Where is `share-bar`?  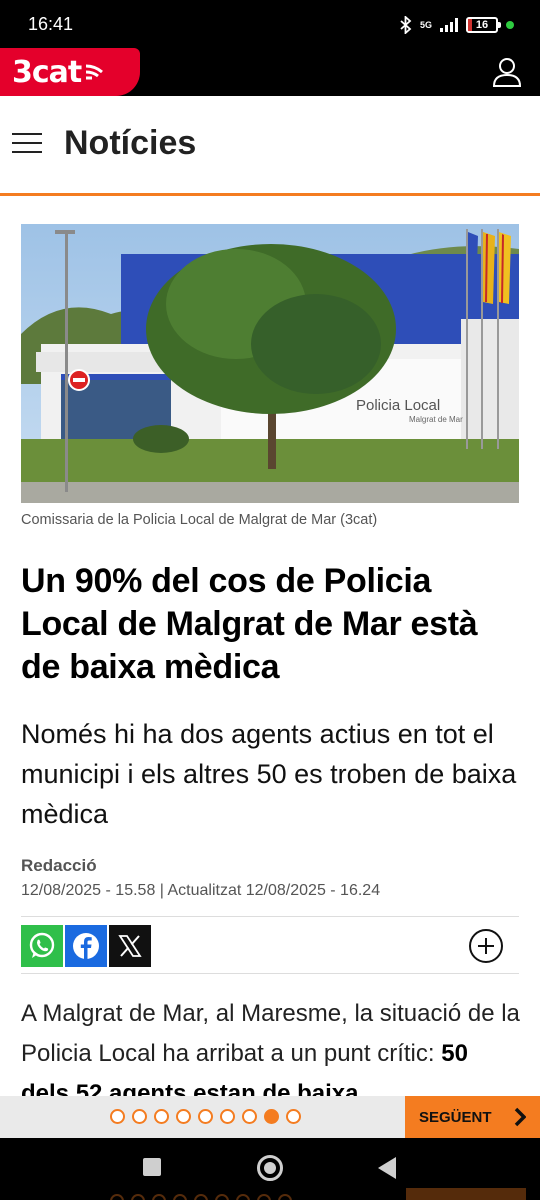 share-bar is located at coordinates (270, 945).